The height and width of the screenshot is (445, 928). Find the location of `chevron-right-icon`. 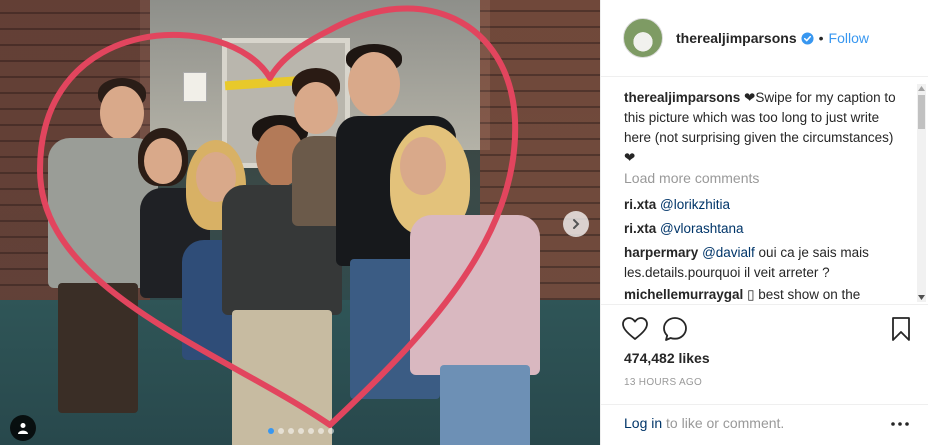

chevron-right-icon is located at coordinates (576, 224).